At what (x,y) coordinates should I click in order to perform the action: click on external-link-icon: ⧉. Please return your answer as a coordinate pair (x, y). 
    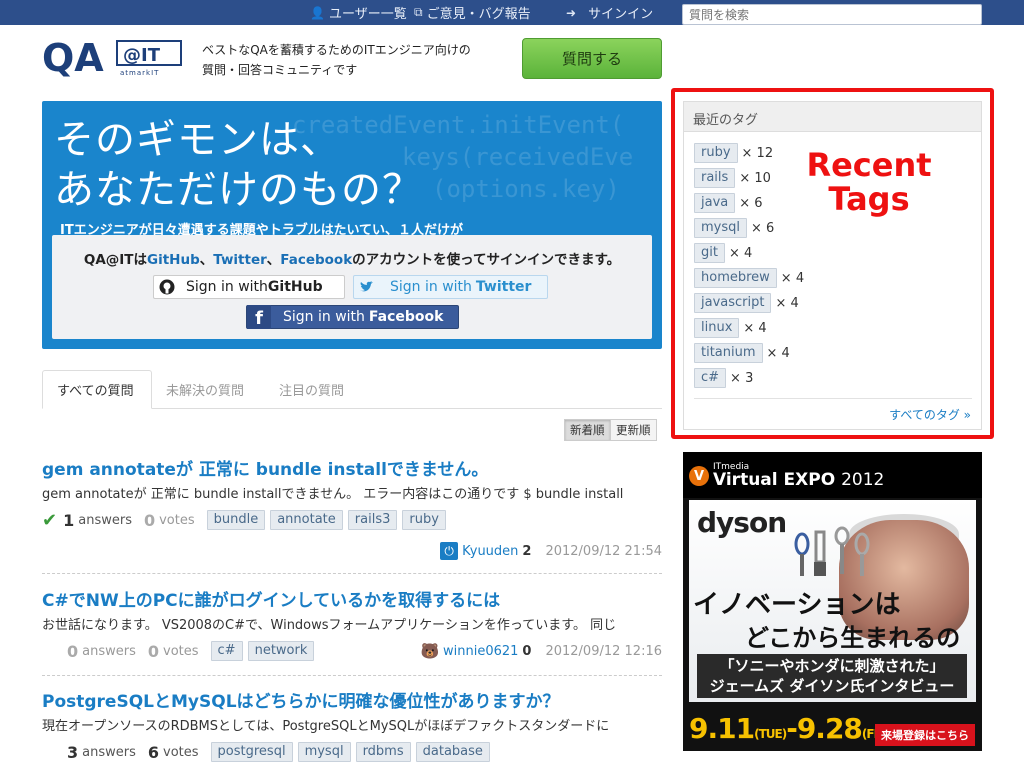
    Looking at the image, I should click on (418, 12).